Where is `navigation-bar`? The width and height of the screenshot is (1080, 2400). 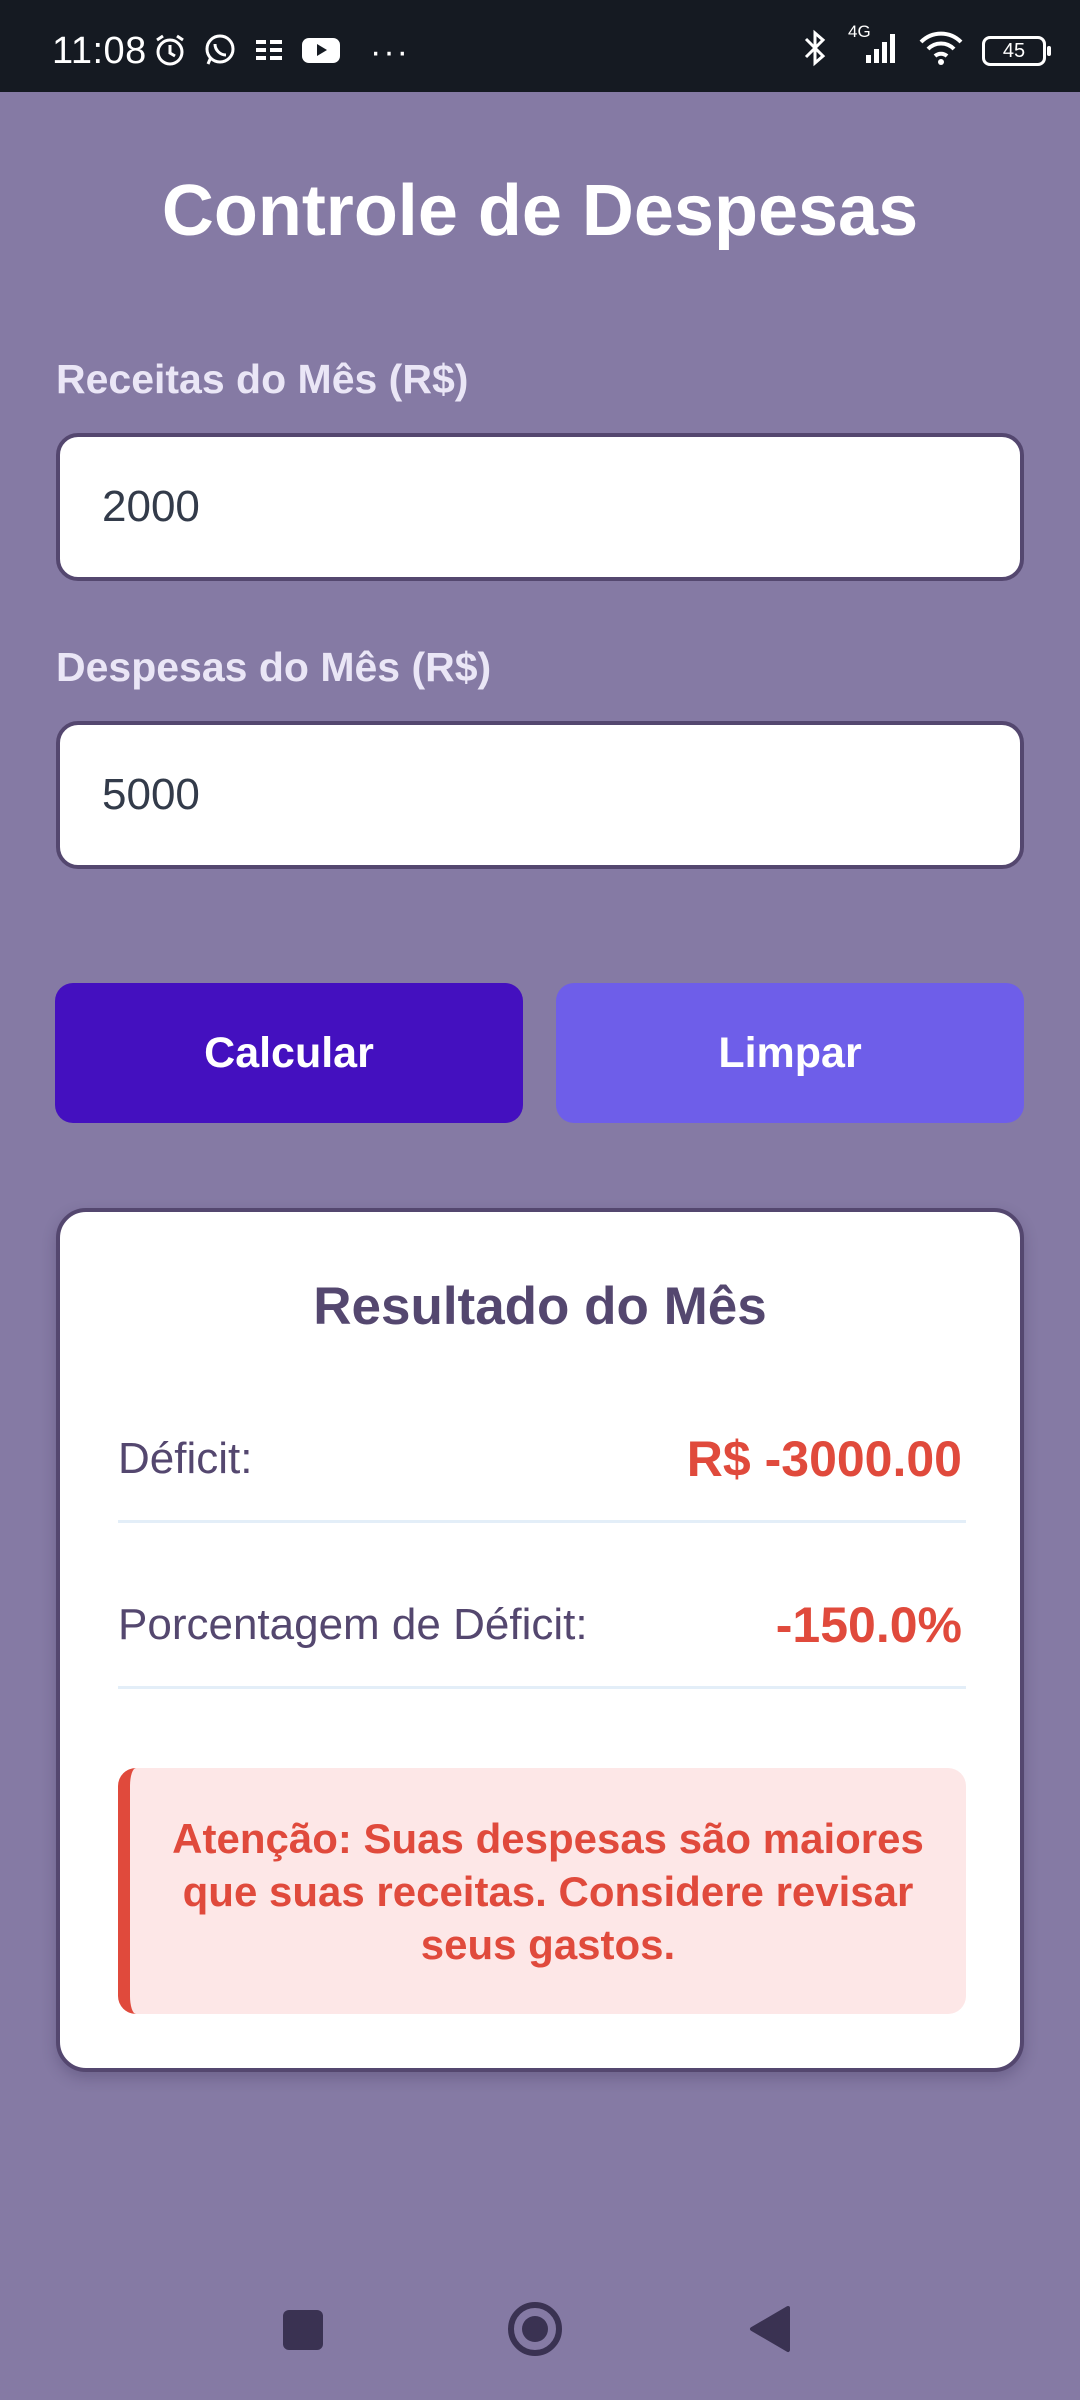
navigation-bar is located at coordinates (540, 2325).